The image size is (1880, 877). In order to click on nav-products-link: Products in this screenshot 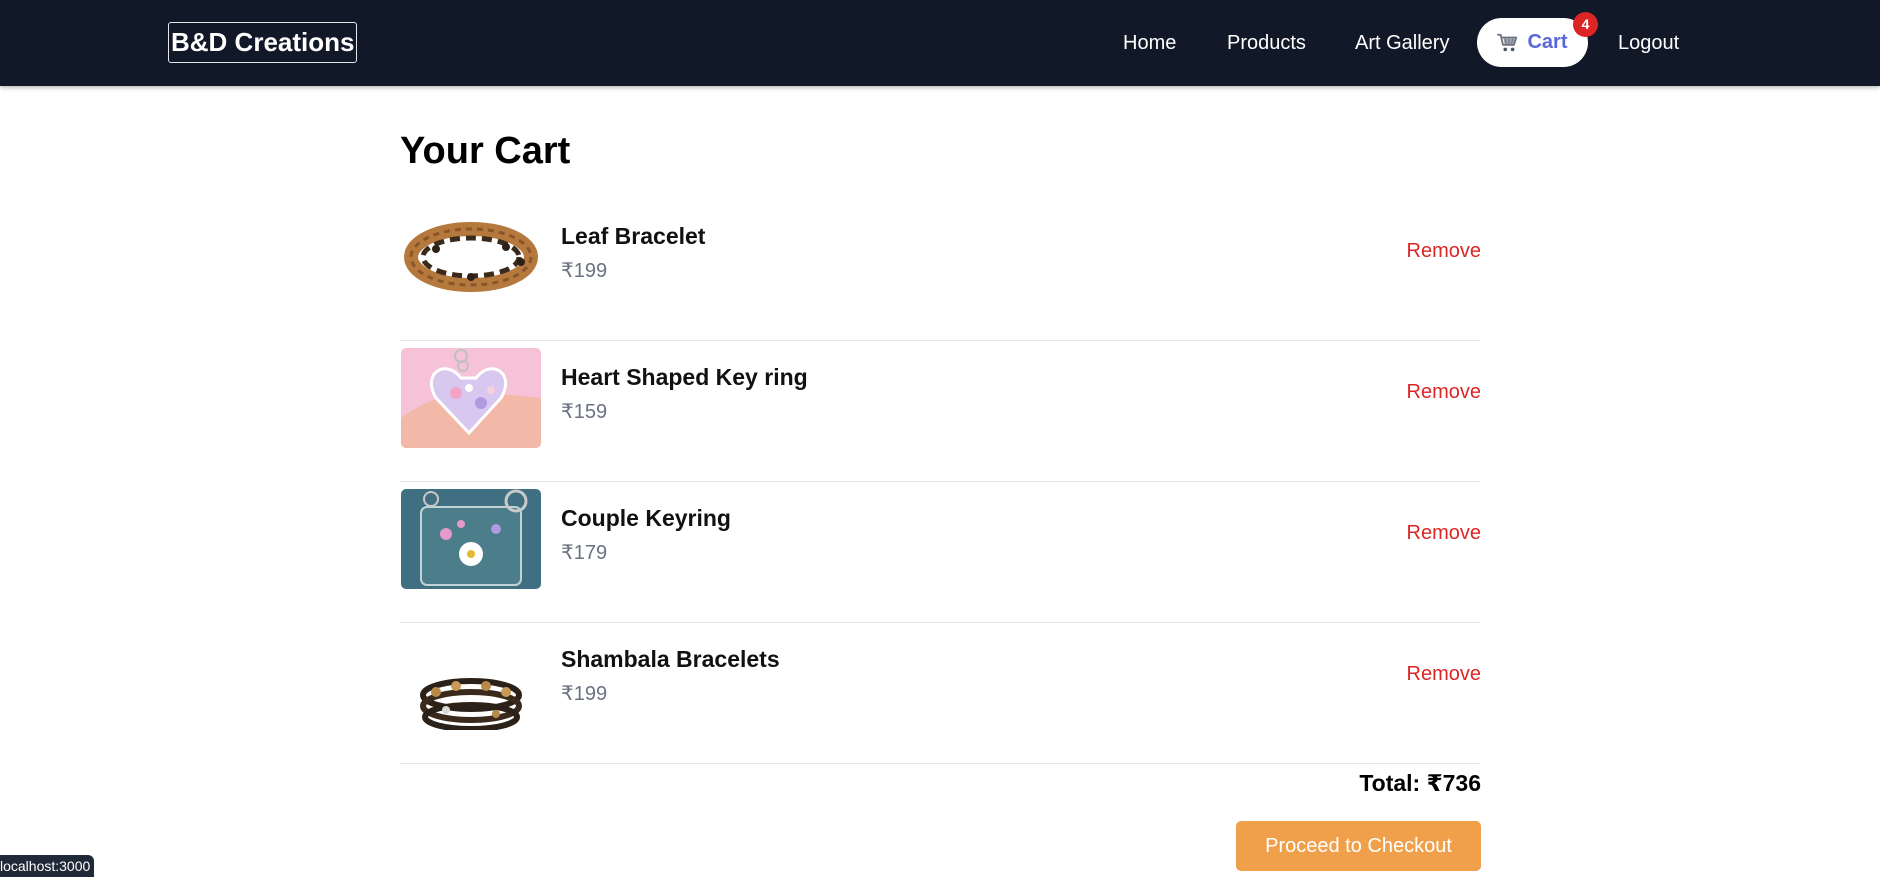, I will do `click(1266, 43)`.